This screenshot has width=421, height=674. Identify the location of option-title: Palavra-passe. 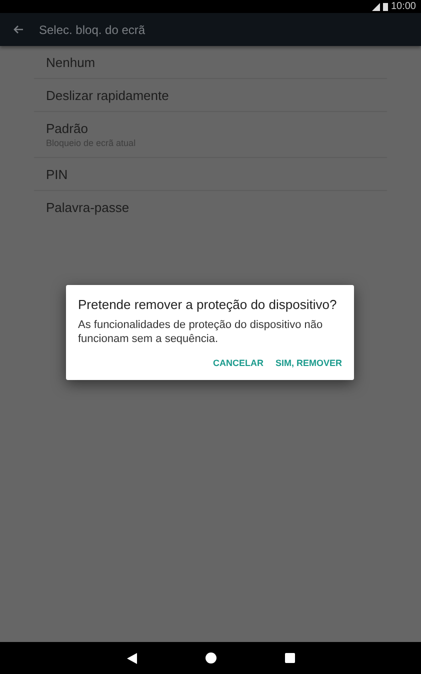
(210, 207).